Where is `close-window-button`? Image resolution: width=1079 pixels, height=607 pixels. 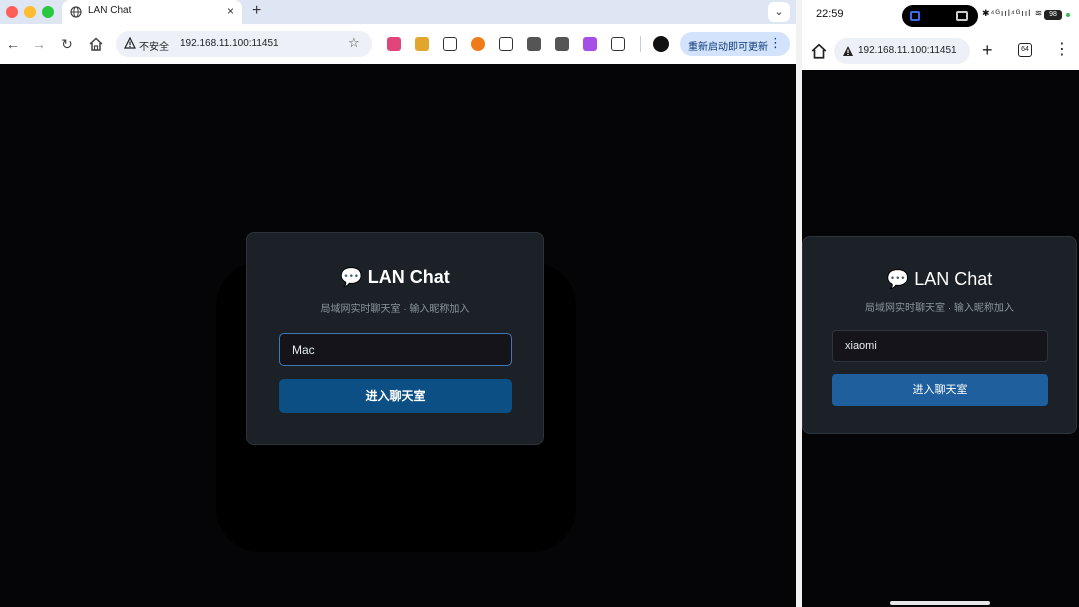 close-window-button is located at coordinates (12, 12).